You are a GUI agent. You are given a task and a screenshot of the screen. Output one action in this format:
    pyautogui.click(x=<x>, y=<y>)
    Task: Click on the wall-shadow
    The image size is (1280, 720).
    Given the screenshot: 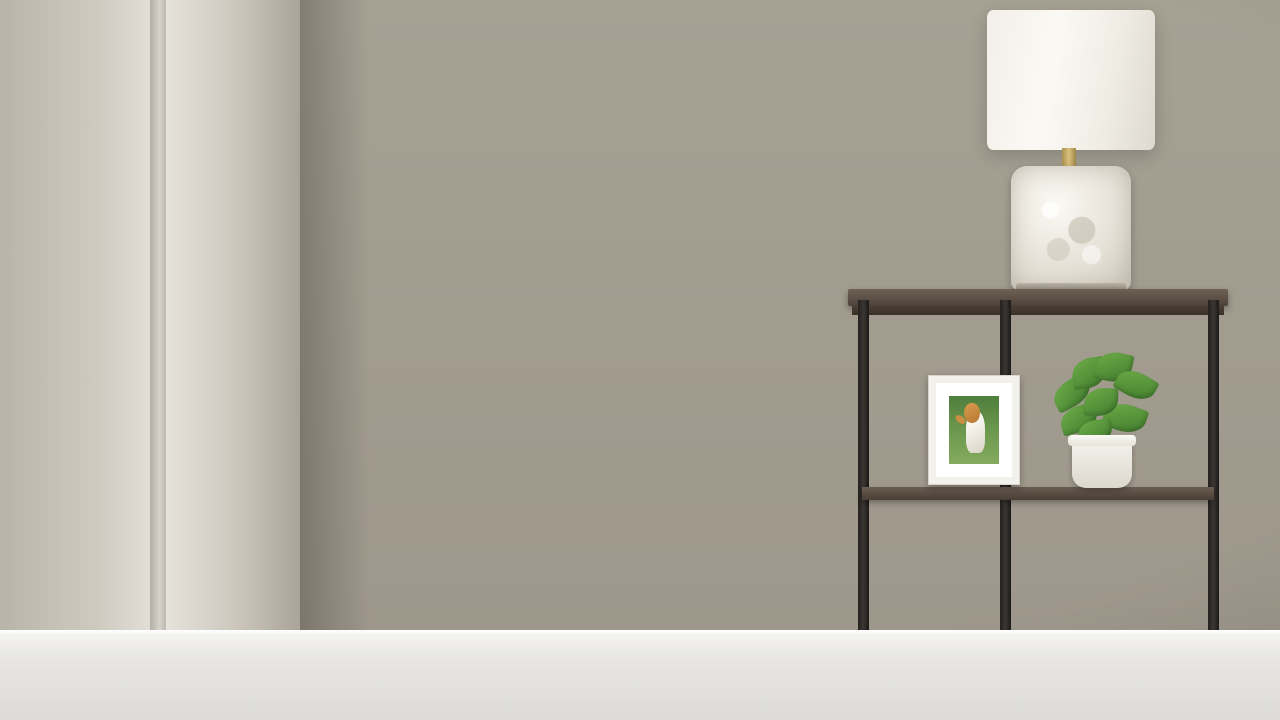 What is the action you would take?
    pyautogui.click(x=335, y=360)
    